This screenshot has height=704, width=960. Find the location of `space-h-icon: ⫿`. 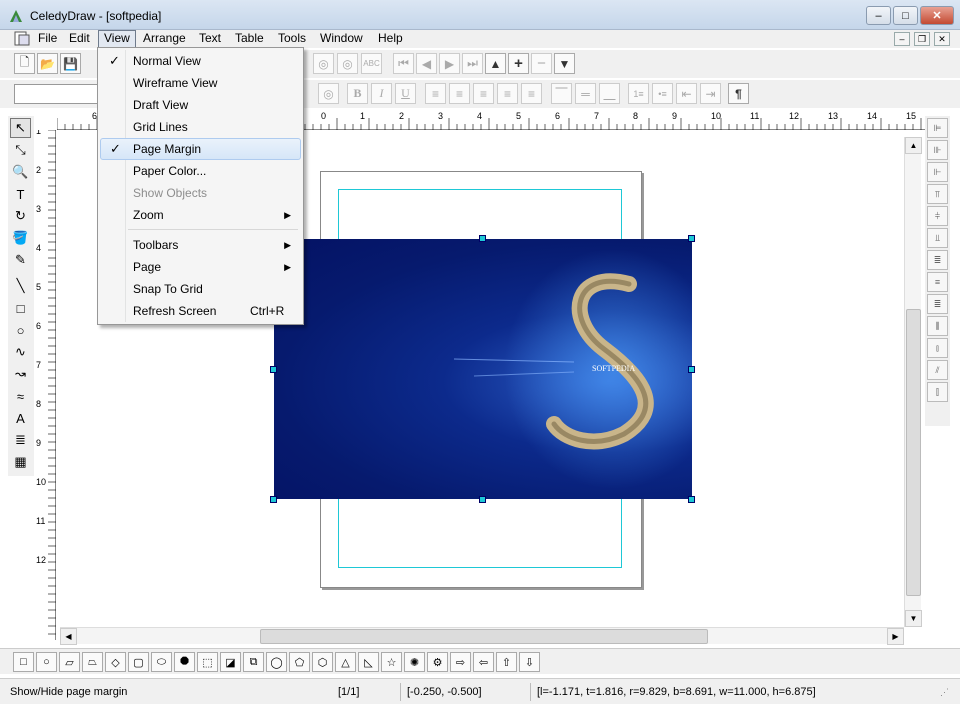

space-h-icon: ⫿ is located at coordinates (937, 392).